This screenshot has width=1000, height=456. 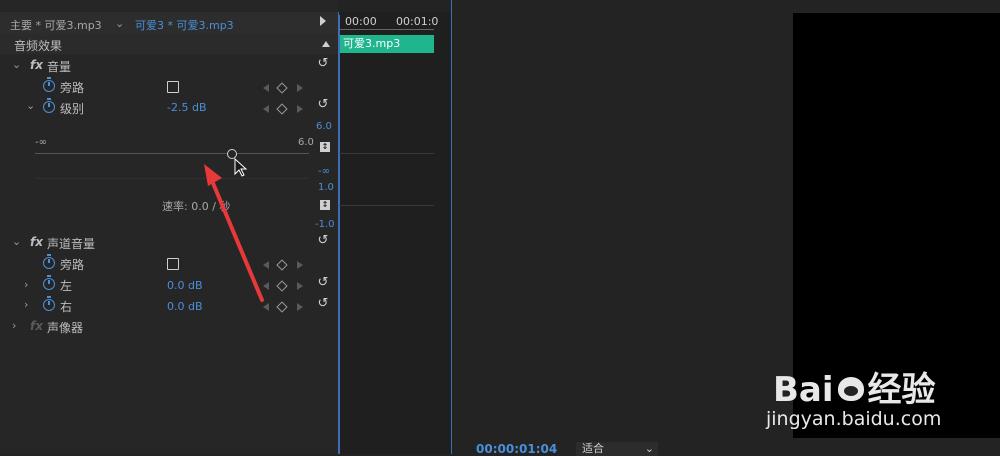 I want to click on level-slider-track, so click(x=172, y=153).